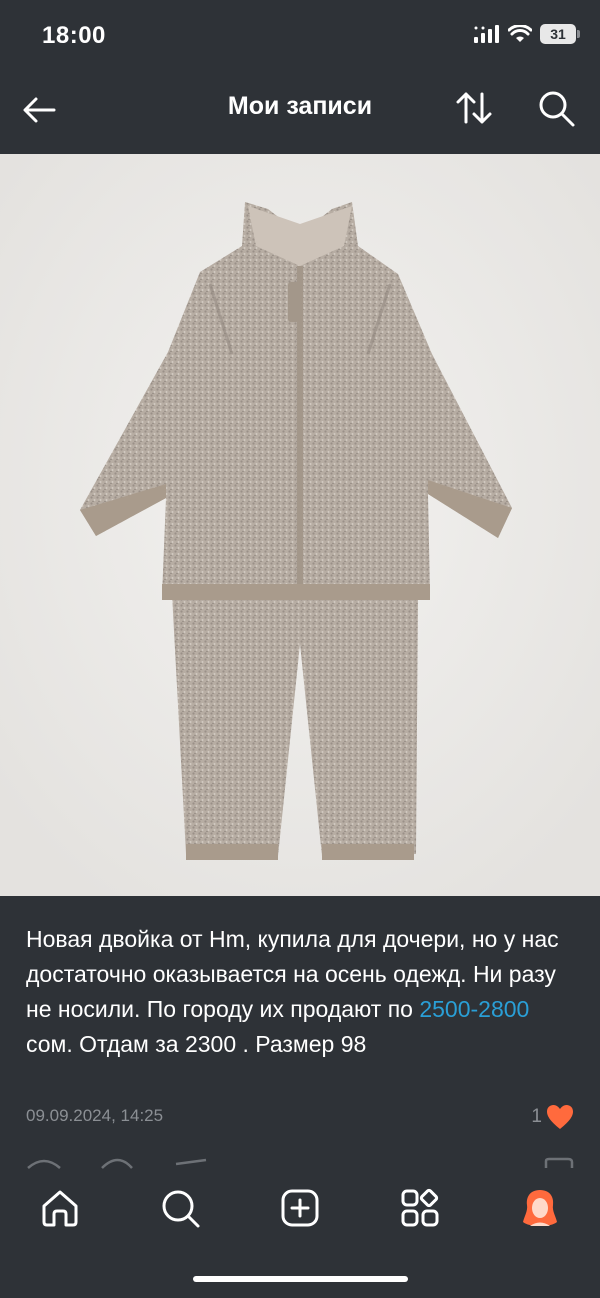  Describe the element at coordinates (300, 106) in the screenshot. I see `page-title: Мои записи` at that location.